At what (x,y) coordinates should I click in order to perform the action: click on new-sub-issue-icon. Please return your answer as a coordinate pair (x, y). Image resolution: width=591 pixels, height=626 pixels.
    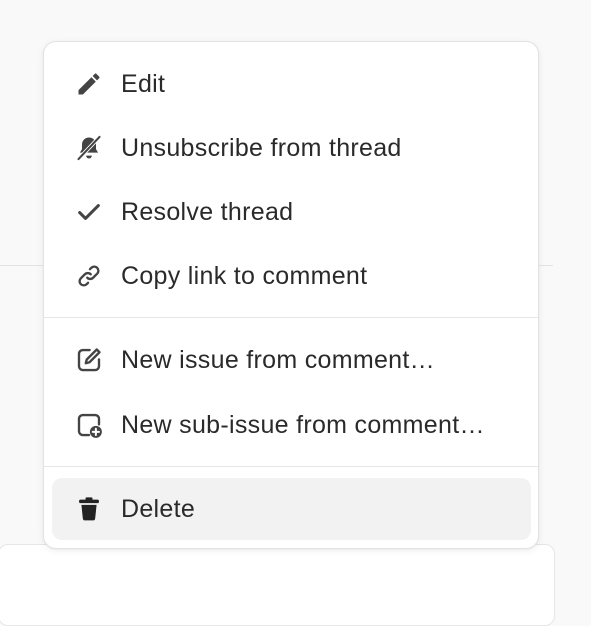
    Looking at the image, I should click on (89, 425).